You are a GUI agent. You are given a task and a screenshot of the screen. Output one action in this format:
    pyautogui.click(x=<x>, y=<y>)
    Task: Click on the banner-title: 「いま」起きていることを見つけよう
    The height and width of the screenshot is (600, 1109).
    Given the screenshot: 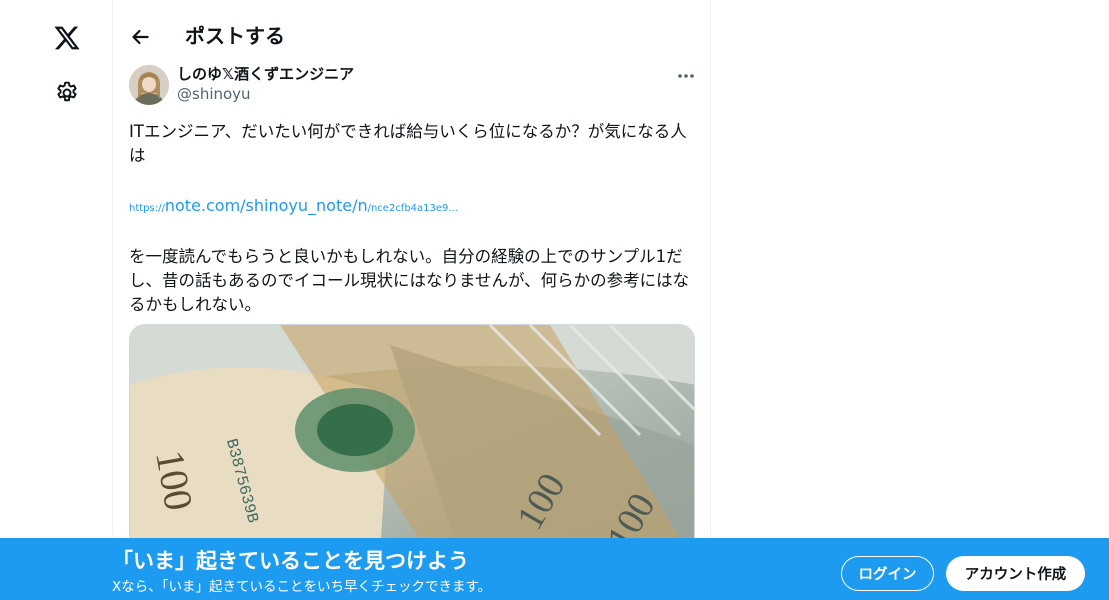 What is the action you would take?
    pyautogui.click(x=290, y=561)
    